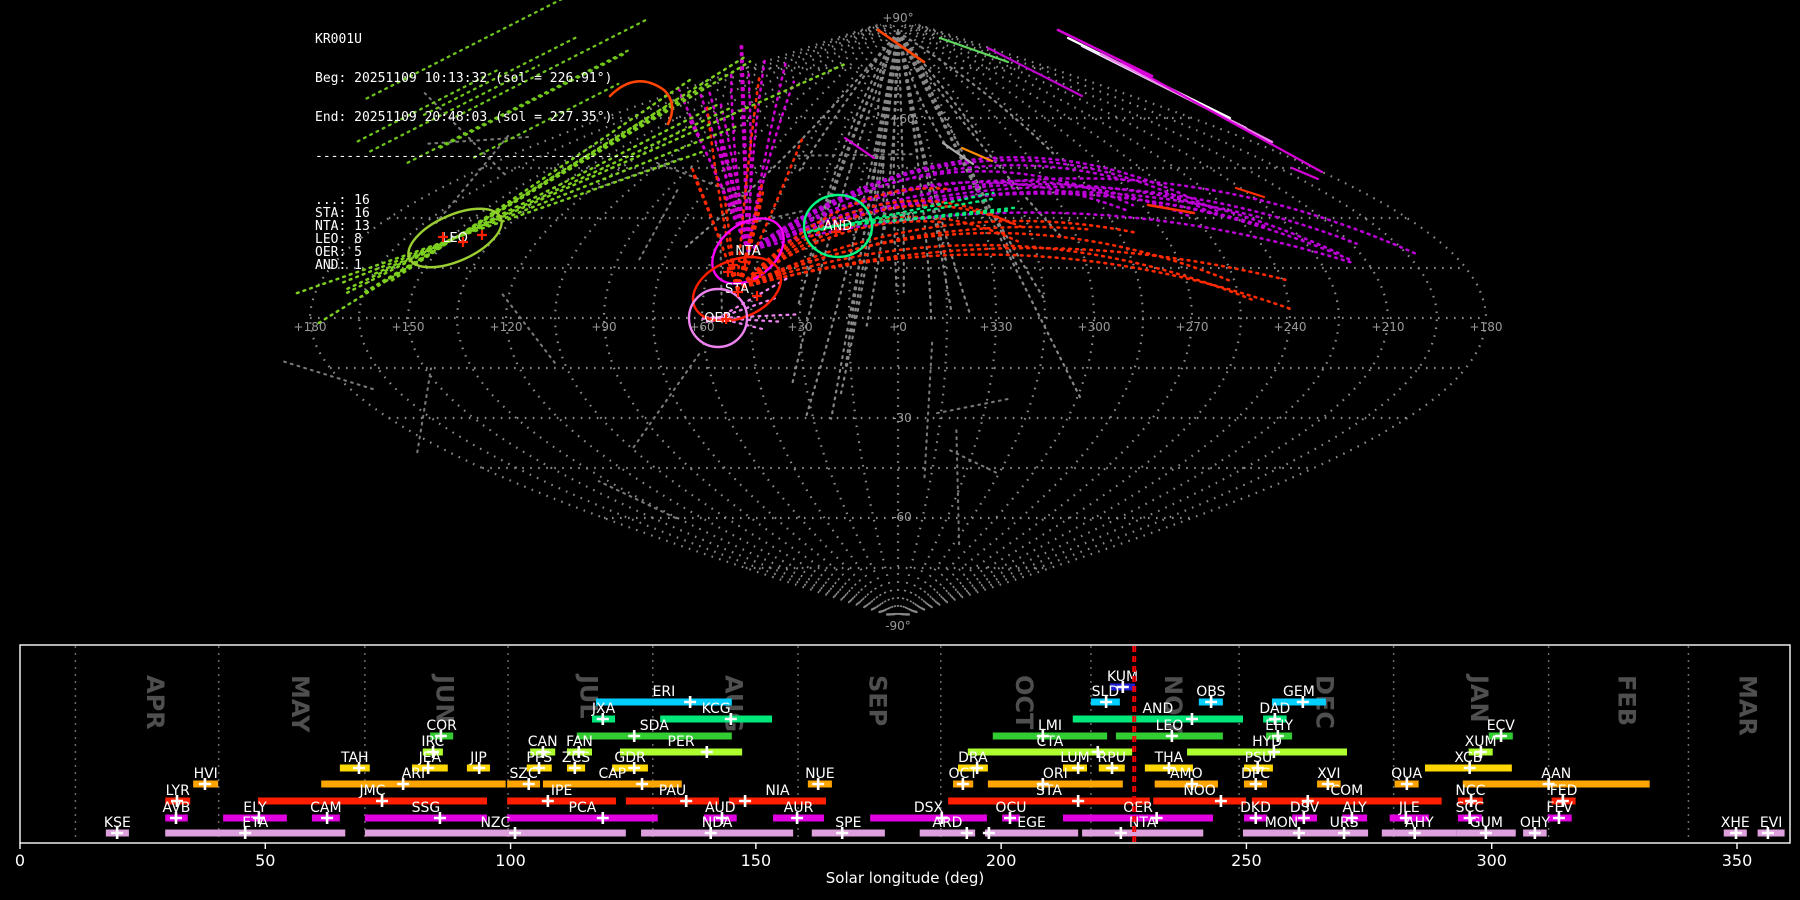 This screenshot has height=900, width=1800. What do you see at coordinates (1419, 823) in the screenshot?
I see `shower-label-AHY: AHY` at bounding box center [1419, 823].